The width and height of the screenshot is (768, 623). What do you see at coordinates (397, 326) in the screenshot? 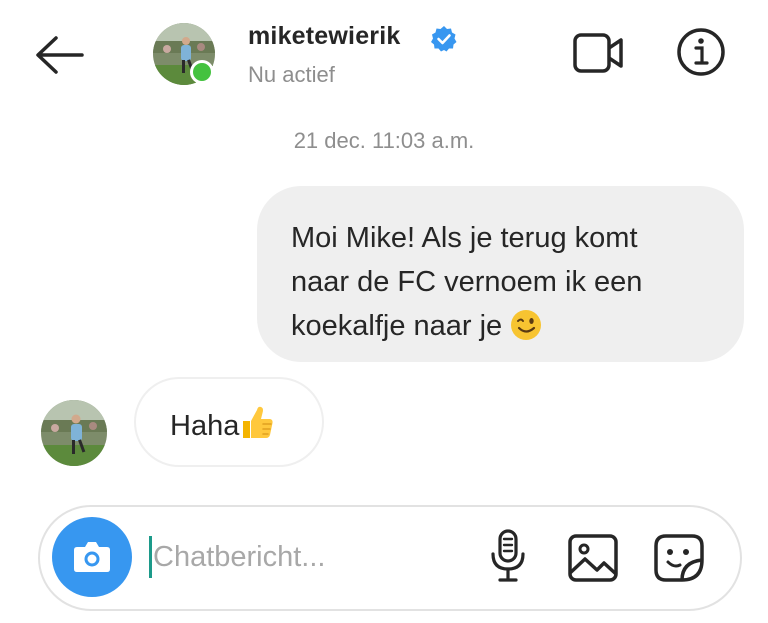
I see `message-line: koekalfje naar je` at bounding box center [397, 326].